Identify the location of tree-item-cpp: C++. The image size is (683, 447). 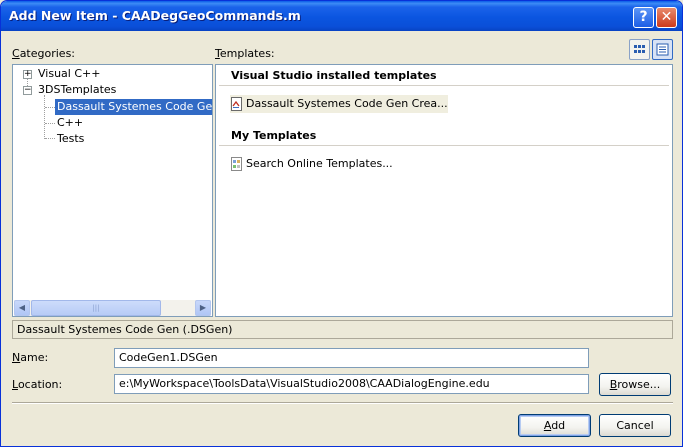
(70, 123).